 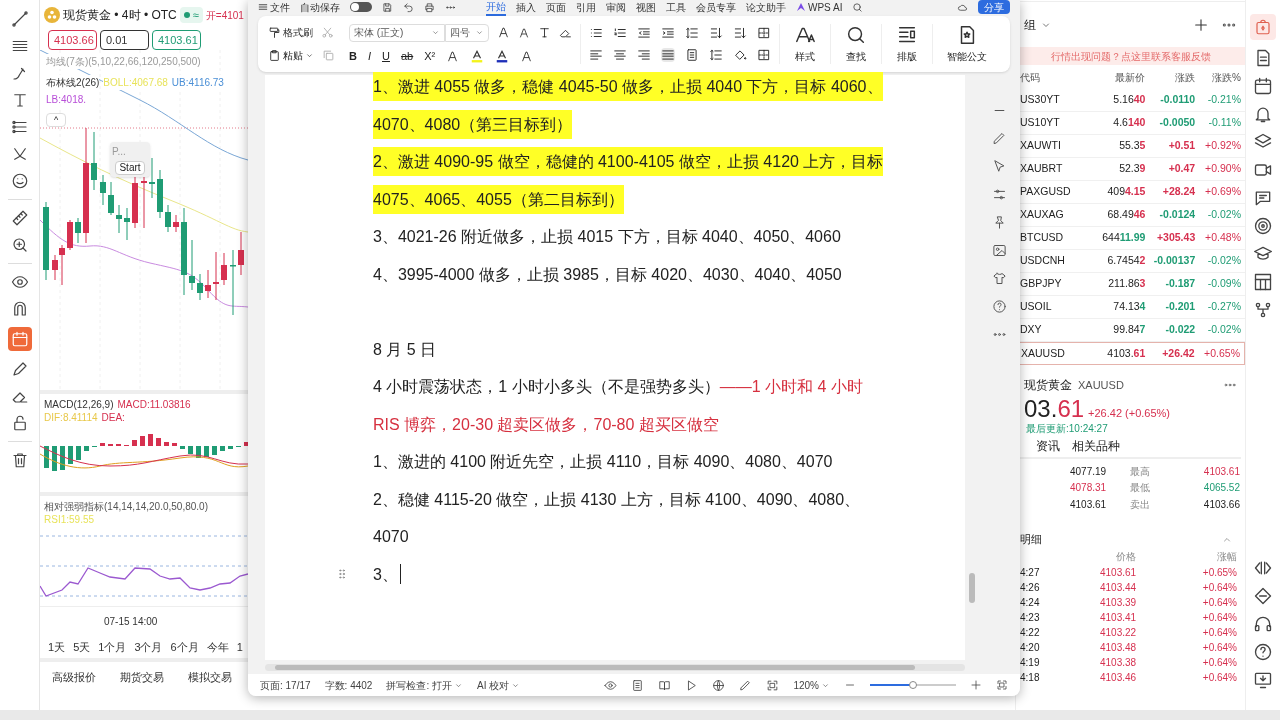 I want to click on align-center-icon, so click(x=620, y=55).